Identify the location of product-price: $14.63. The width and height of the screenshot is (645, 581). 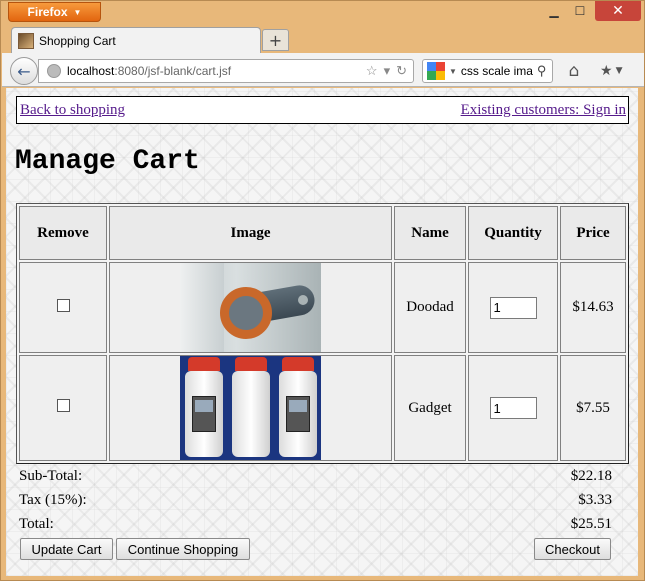
(593, 307).